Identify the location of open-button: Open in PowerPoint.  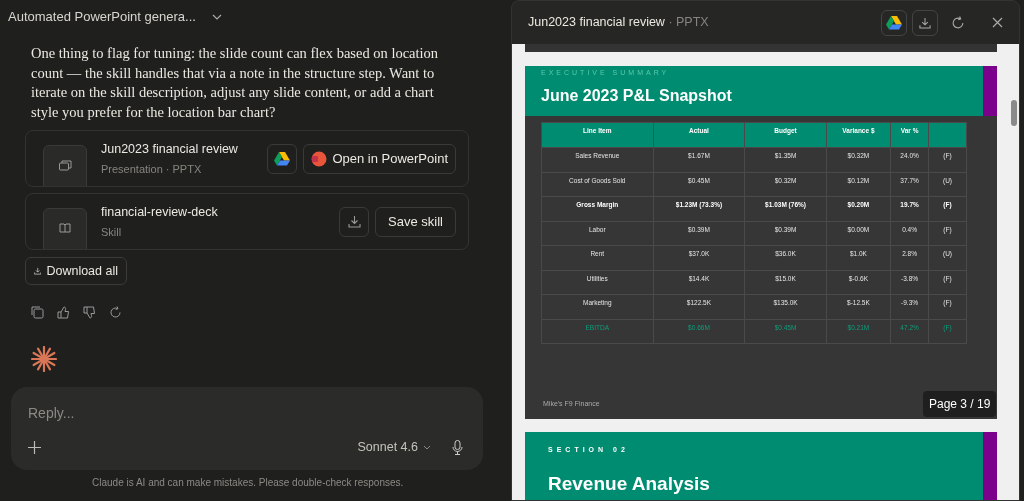
(379, 158).